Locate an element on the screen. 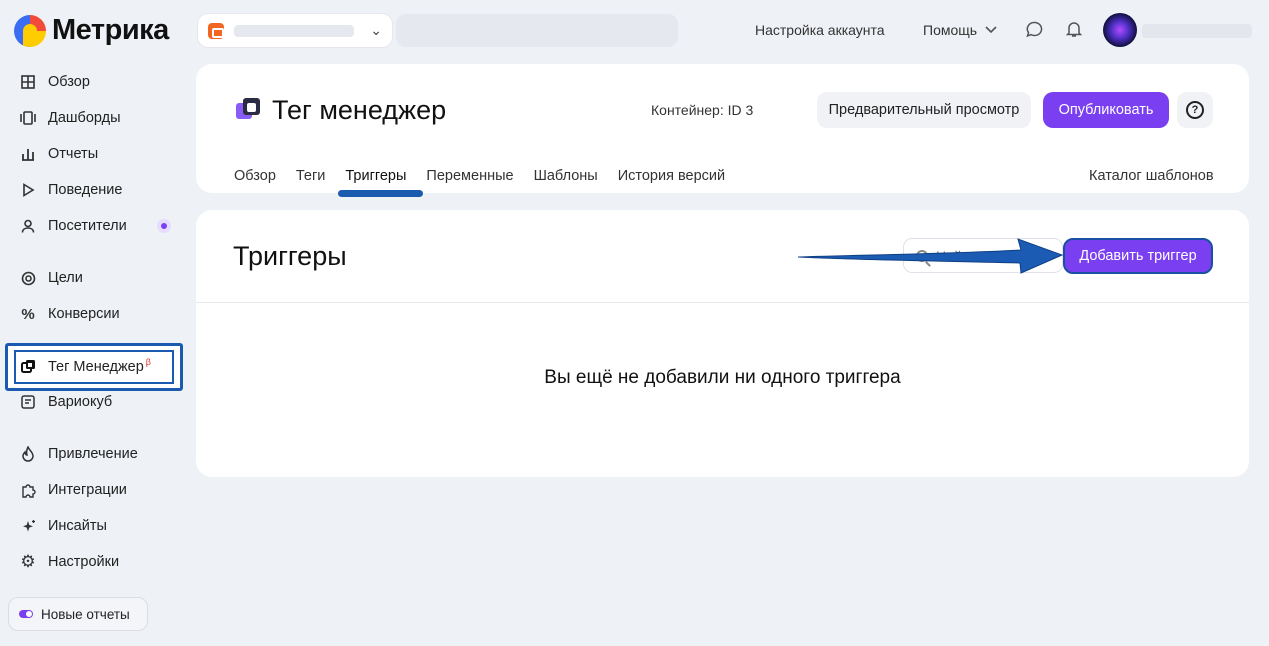 The image size is (1269, 646). bar-chart-icon is located at coordinates (28, 154).